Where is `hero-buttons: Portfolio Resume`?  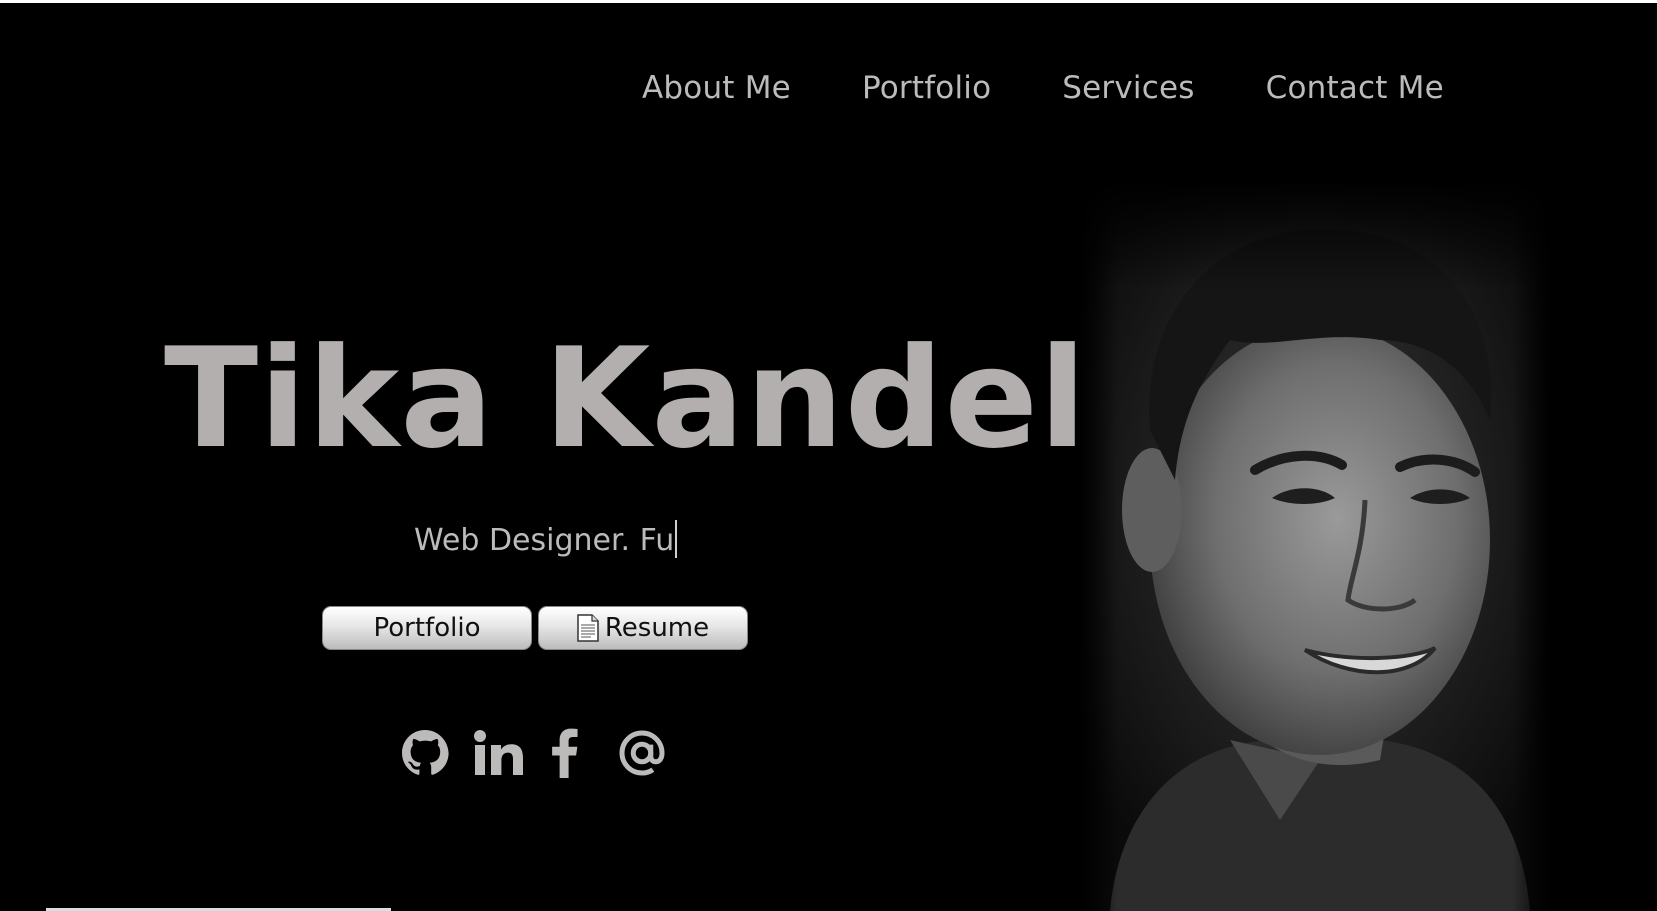 hero-buttons: Portfolio Resume is located at coordinates (535, 628).